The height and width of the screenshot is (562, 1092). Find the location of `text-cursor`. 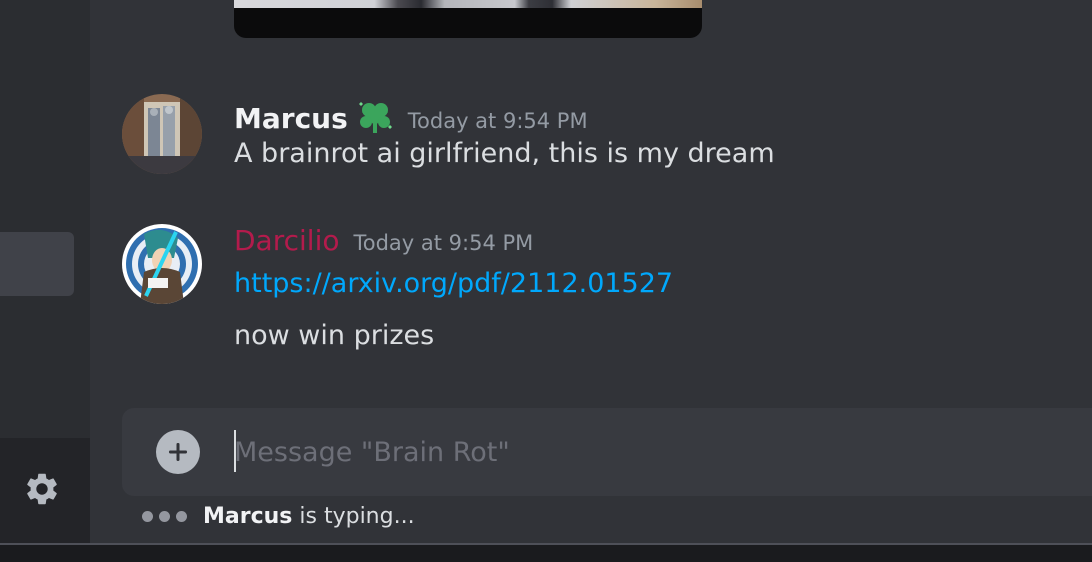

text-cursor is located at coordinates (235, 451).